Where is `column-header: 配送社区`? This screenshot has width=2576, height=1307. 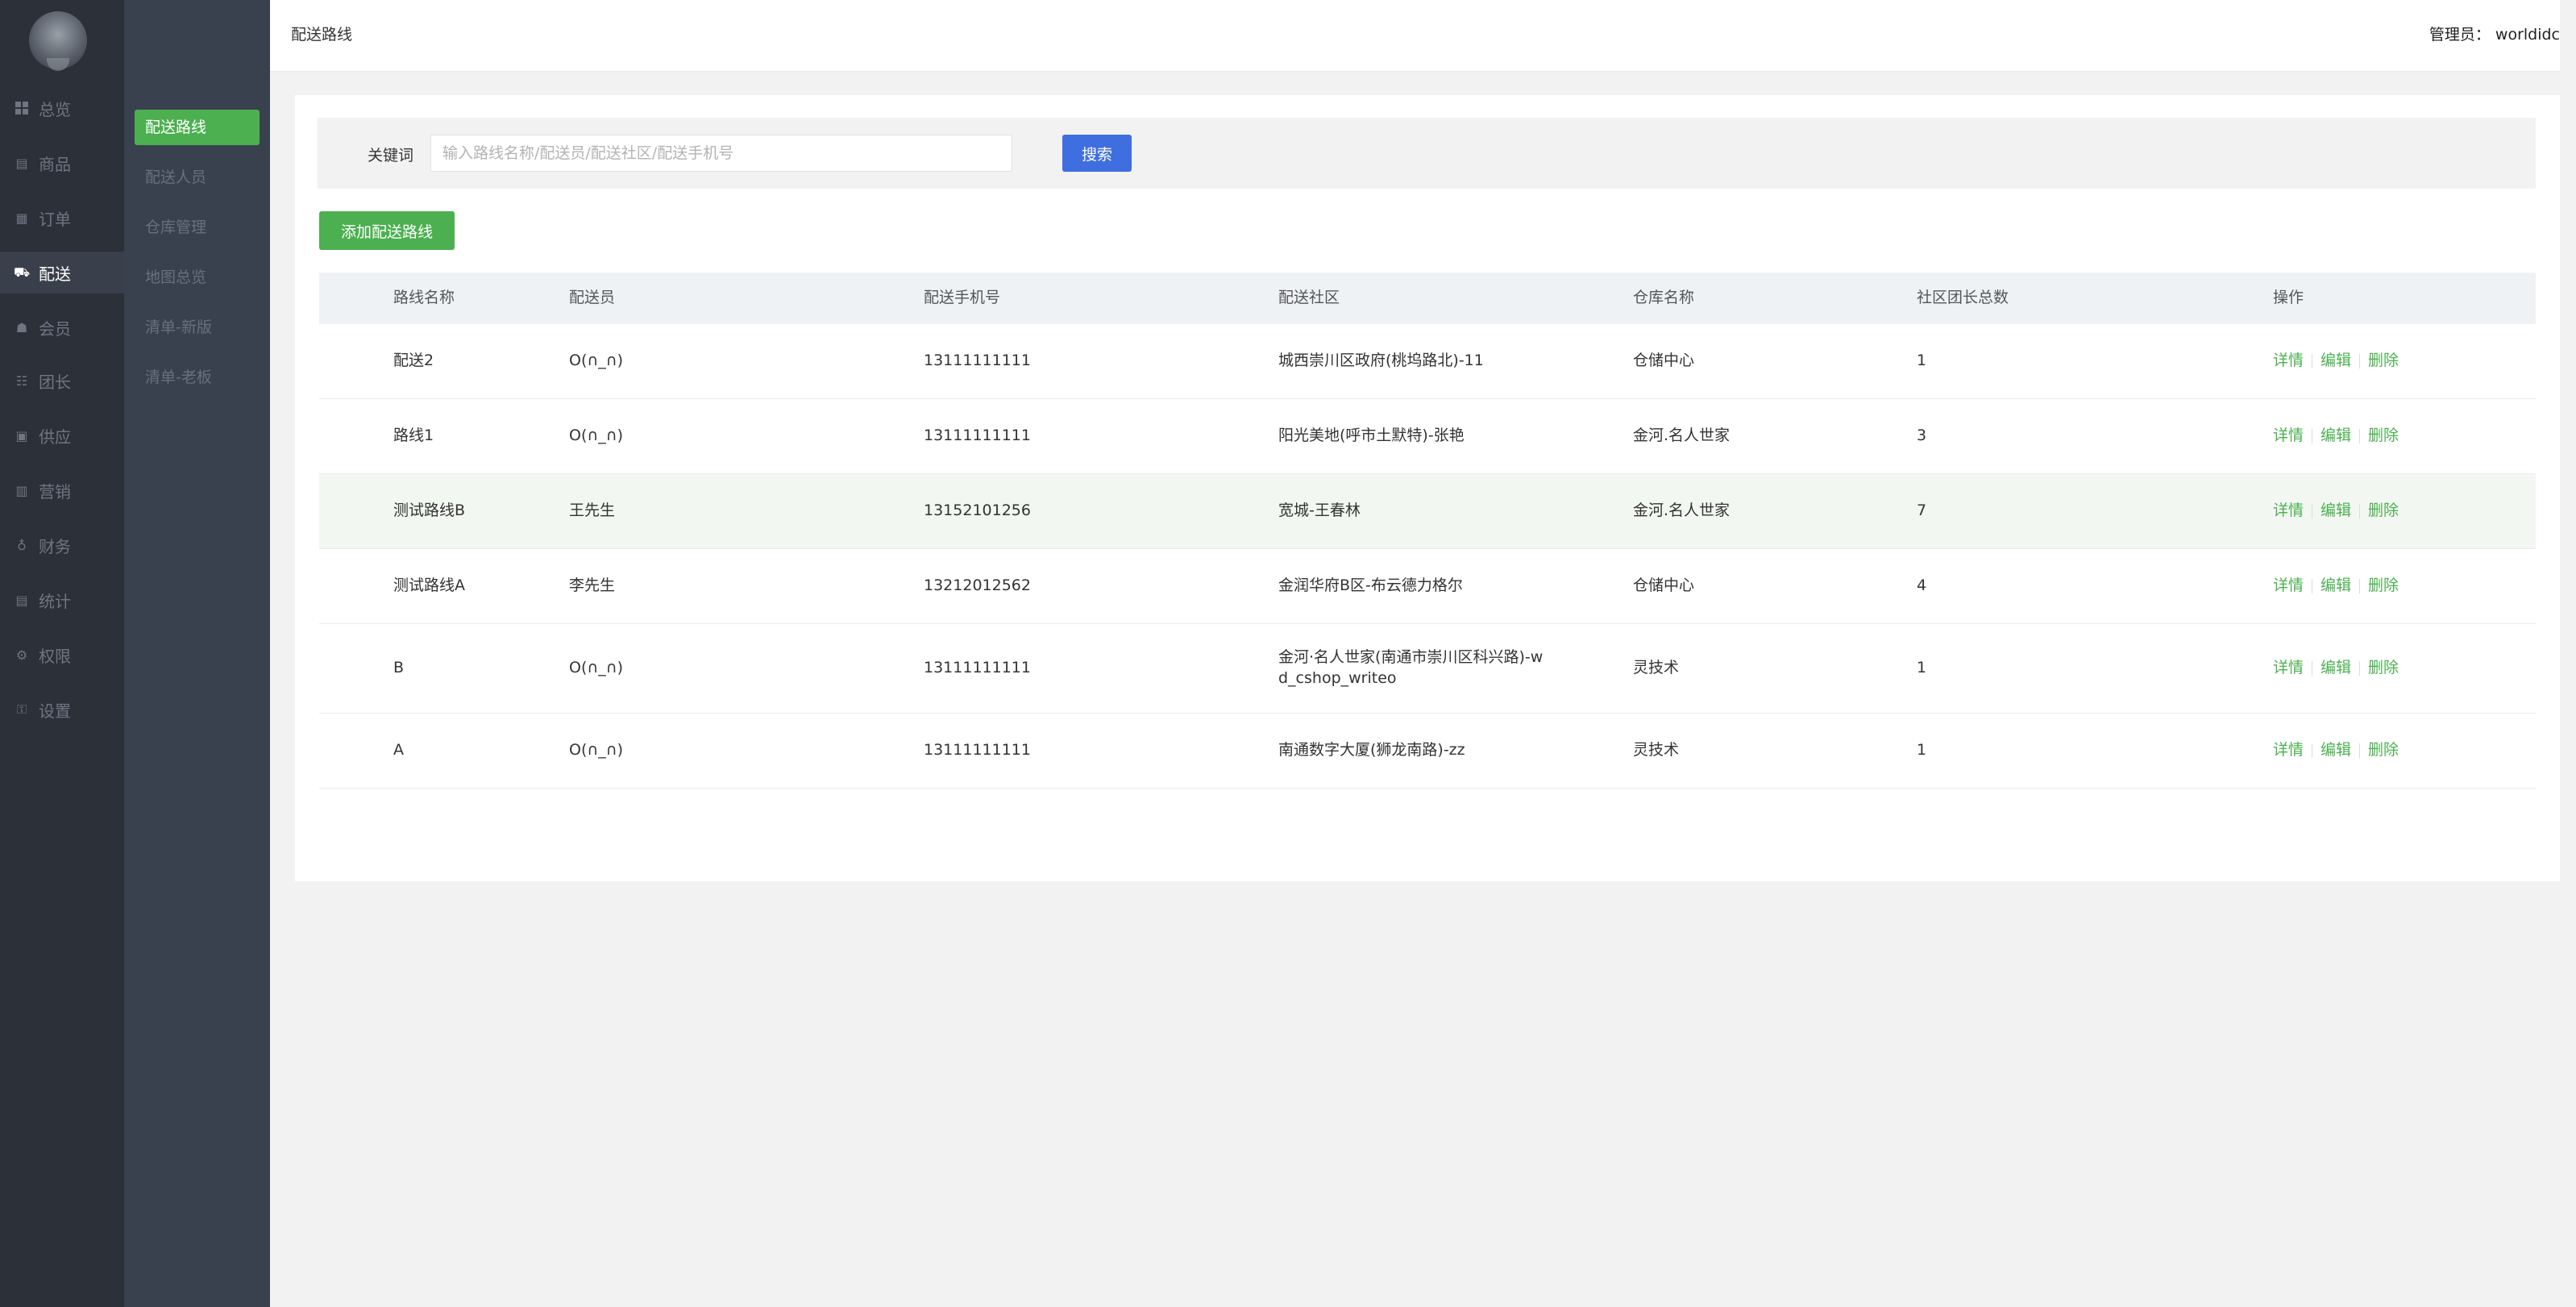
column-header: 配送社区 is located at coordinates (1423, 298).